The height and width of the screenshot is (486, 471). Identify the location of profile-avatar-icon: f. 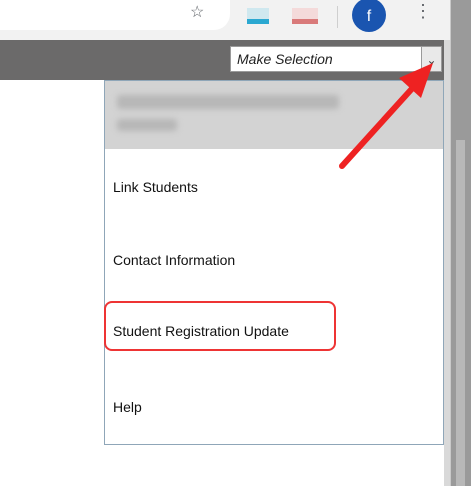
(369, 16).